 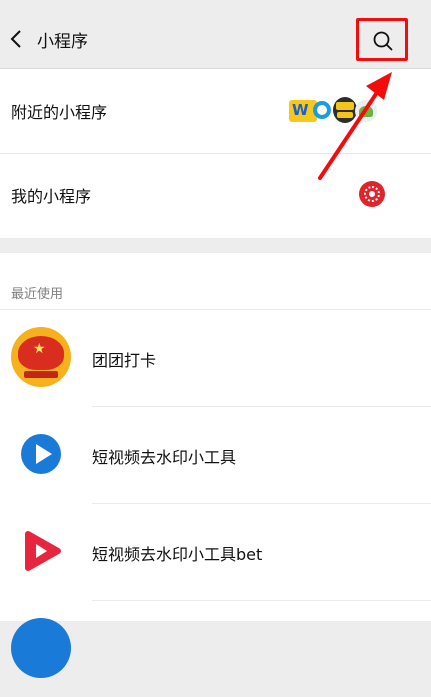 What do you see at coordinates (215, 5) in the screenshot?
I see `status-bar: ·` at bounding box center [215, 5].